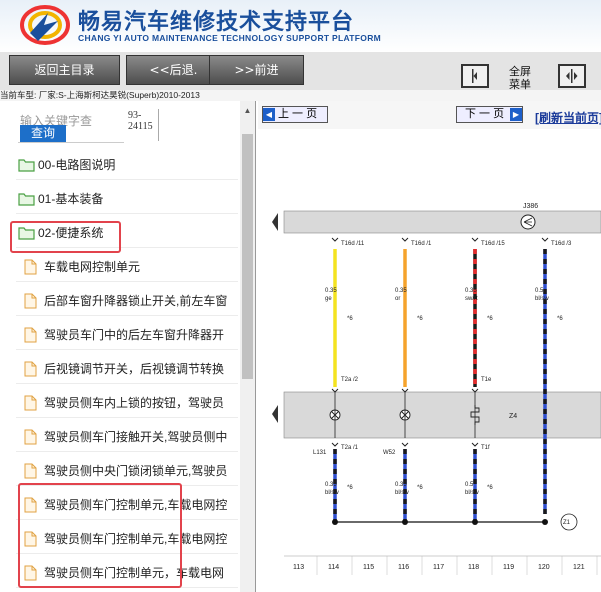 Image resolution: width=601 pixels, height=592 pixels. What do you see at coordinates (333, 567) in the screenshot?
I see `scale-number: 114` at bounding box center [333, 567].